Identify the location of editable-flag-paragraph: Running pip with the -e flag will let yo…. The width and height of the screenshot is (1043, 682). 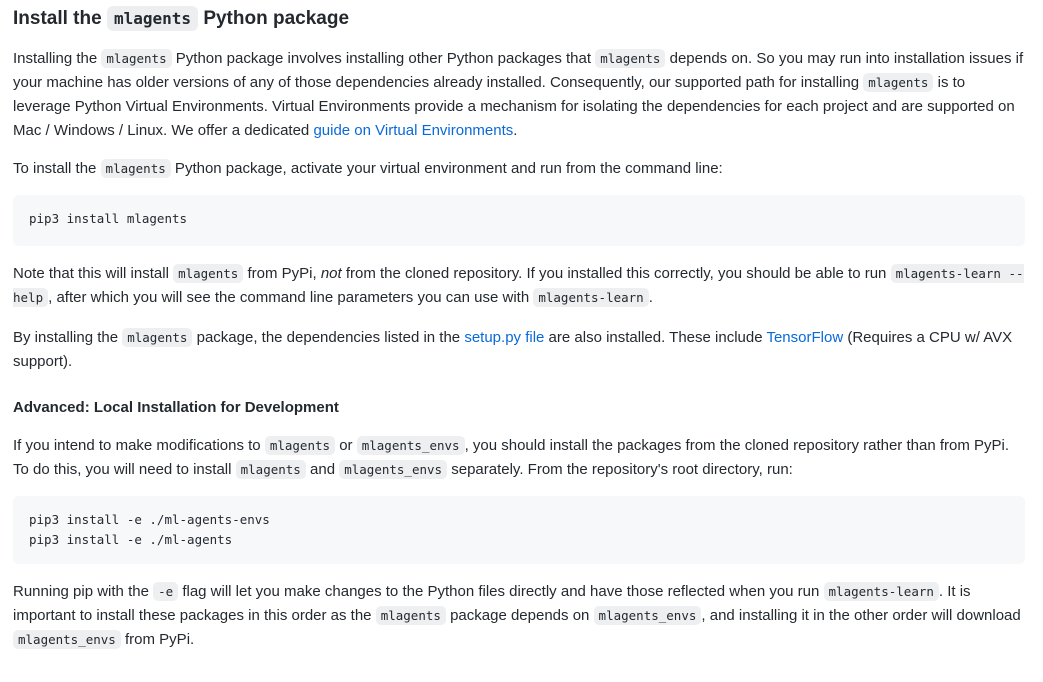
(519, 616).